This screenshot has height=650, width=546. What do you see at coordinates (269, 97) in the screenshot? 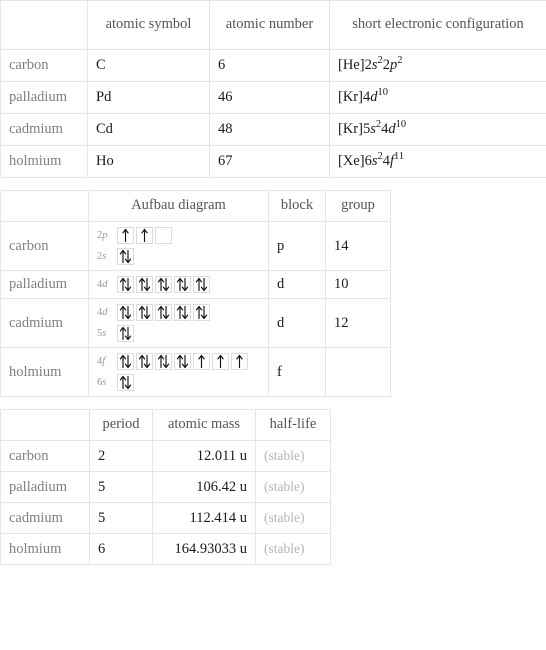
I see `cell-atomic-number: 46` at bounding box center [269, 97].